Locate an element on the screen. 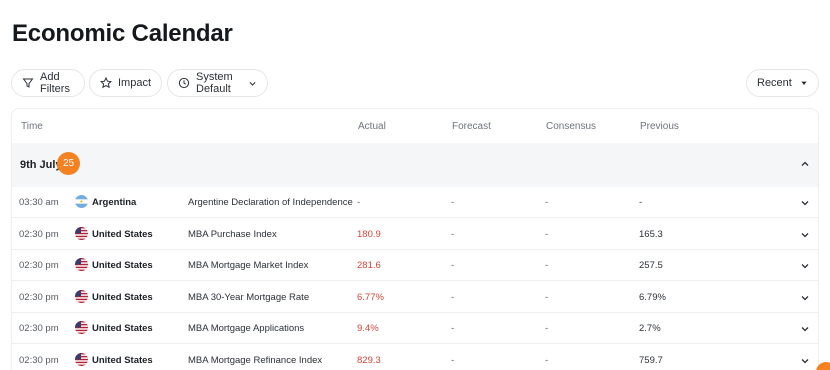  header-consensus: Consensus is located at coordinates (571, 126).